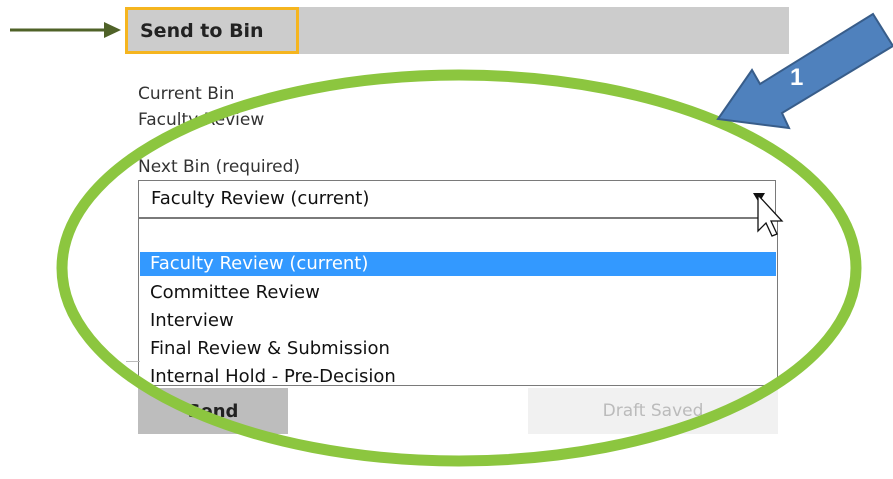 The width and height of the screenshot is (893, 479). What do you see at coordinates (458, 264) in the screenshot?
I see `dropdown-option: Faculty Review (current)` at bounding box center [458, 264].